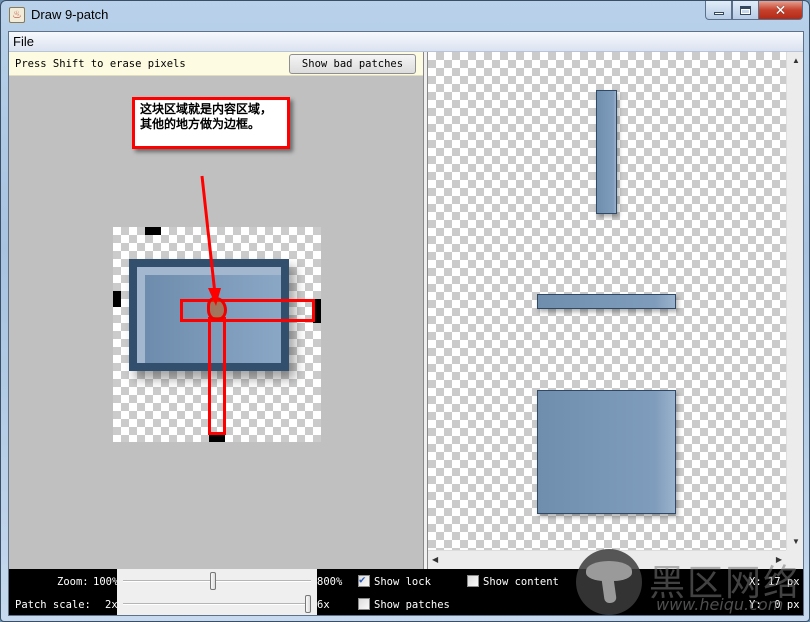 This screenshot has width=810, height=622. Describe the element at coordinates (210, 240) in the screenshot. I see `annotation-arrow` at that location.